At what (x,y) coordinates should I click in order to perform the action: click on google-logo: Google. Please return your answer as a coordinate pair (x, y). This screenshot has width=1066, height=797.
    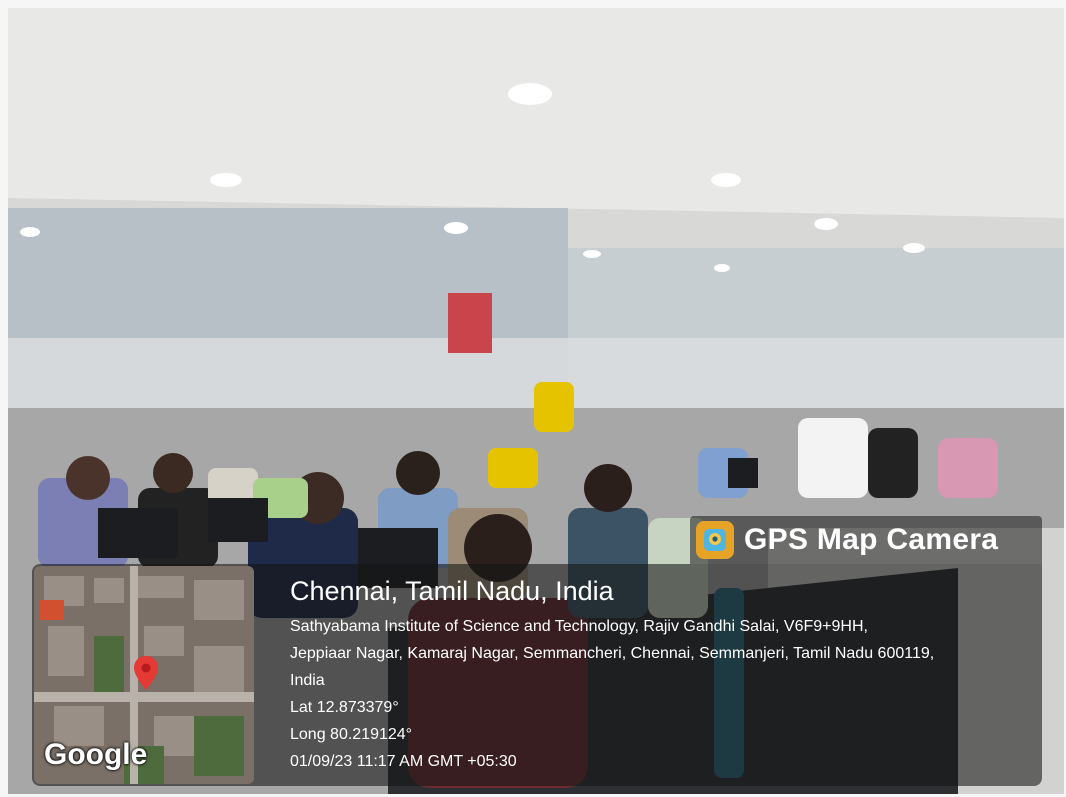
    Looking at the image, I should click on (96, 754).